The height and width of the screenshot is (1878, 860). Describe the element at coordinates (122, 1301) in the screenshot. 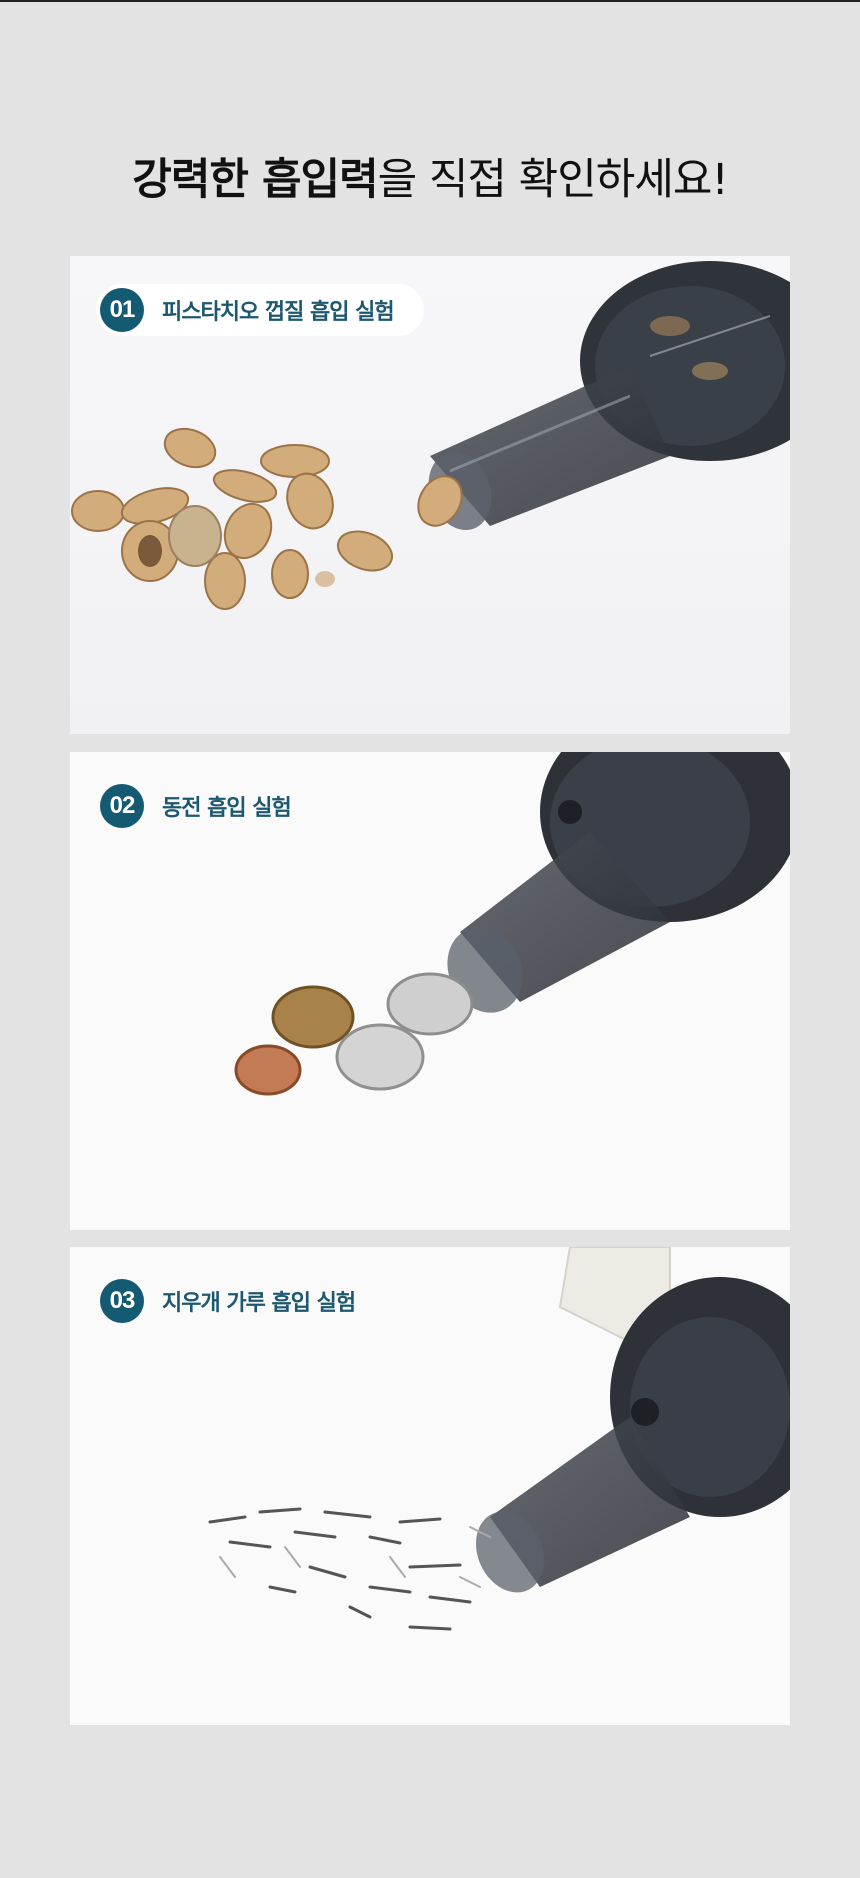

I see `step-number-badge: 03` at that location.